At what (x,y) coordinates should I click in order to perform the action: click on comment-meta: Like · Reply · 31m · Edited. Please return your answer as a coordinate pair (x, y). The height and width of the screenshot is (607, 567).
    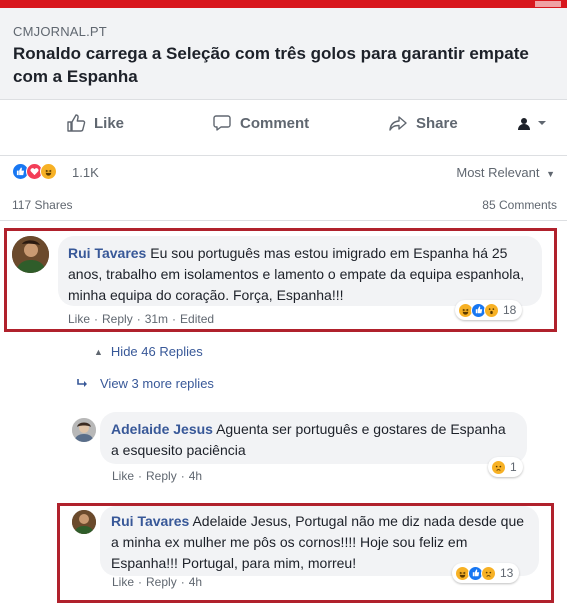
    Looking at the image, I should click on (141, 319).